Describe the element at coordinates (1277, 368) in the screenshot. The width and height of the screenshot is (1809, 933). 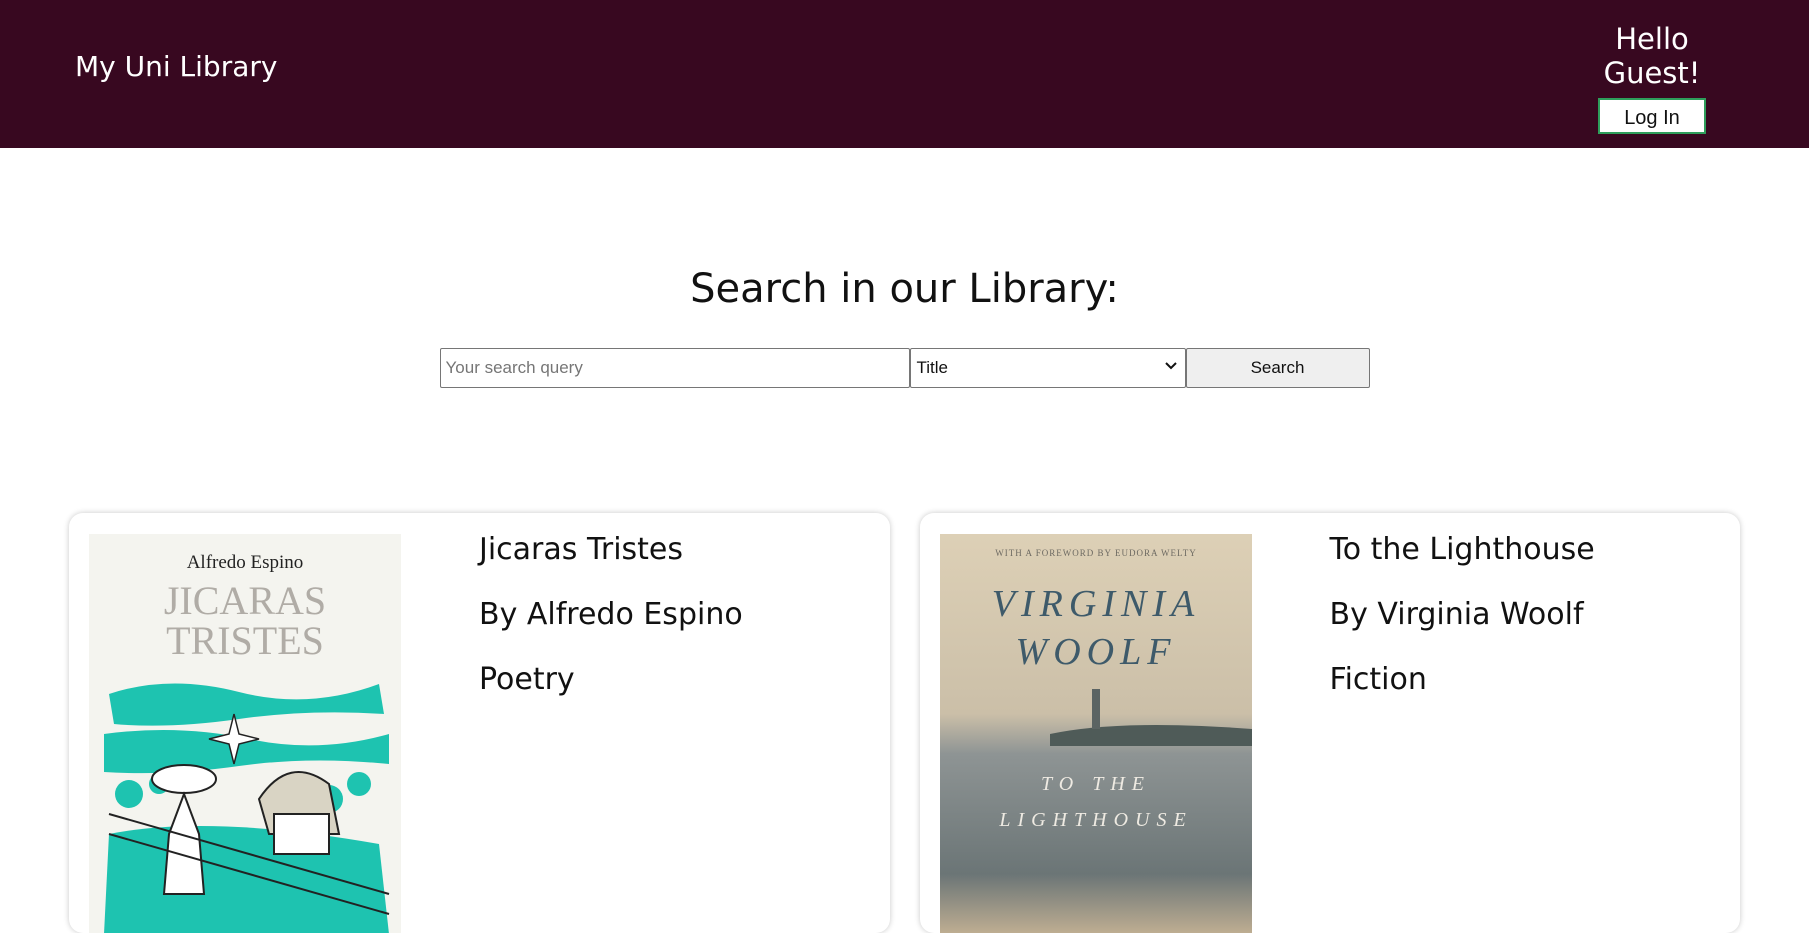
I see `search-button: Search` at that location.